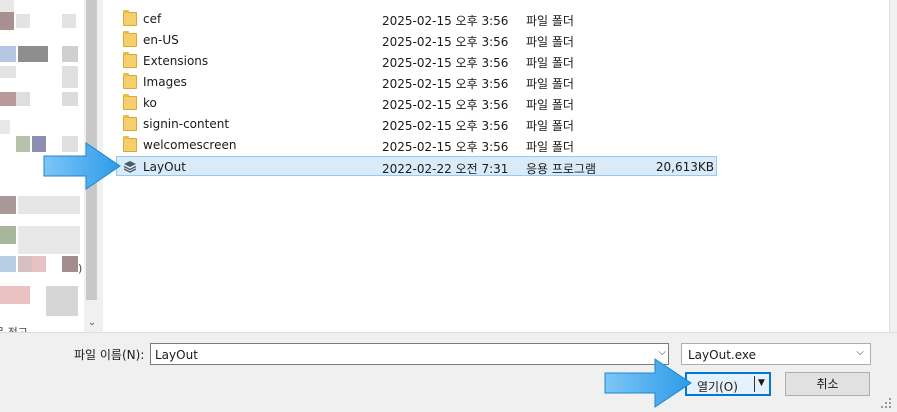  Describe the element at coordinates (827, 384) in the screenshot. I see `cancel-button: 취소` at that location.